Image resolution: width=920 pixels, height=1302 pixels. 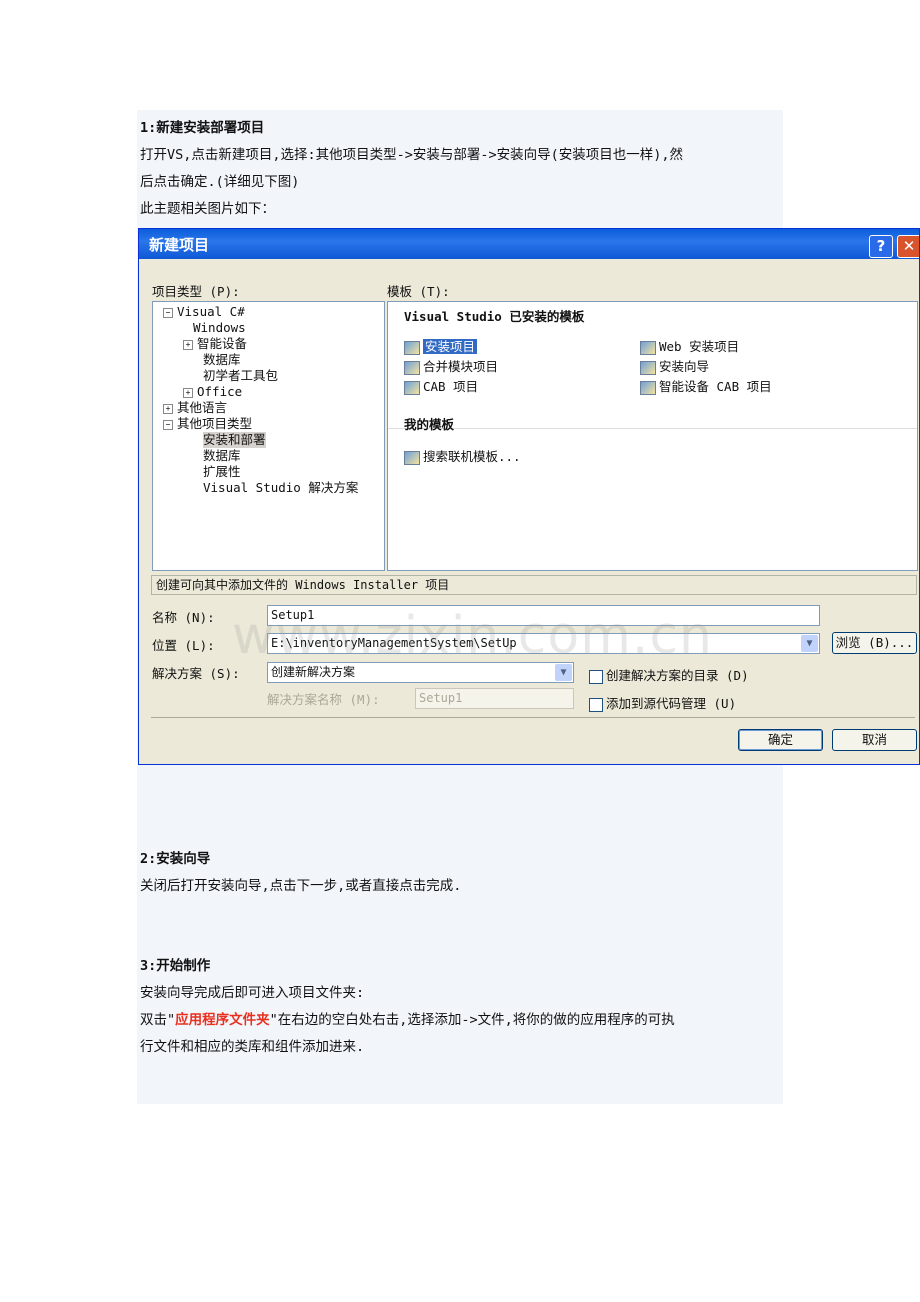 What do you see at coordinates (412, 347) in the screenshot?
I see `setup-project-icon` at bounding box center [412, 347].